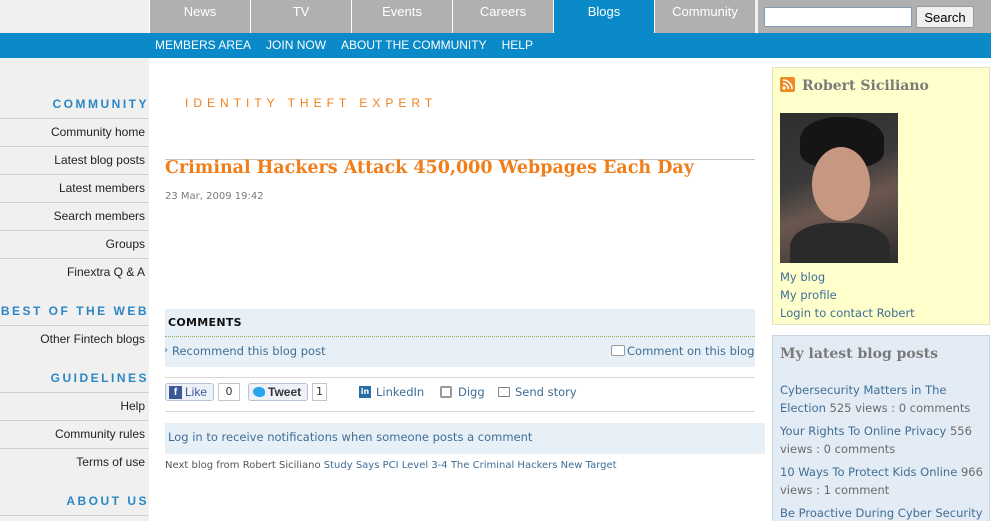 The height and width of the screenshot is (522, 991). What do you see at coordinates (517, 45) in the screenshot?
I see `subnav-help: HELP` at bounding box center [517, 45].